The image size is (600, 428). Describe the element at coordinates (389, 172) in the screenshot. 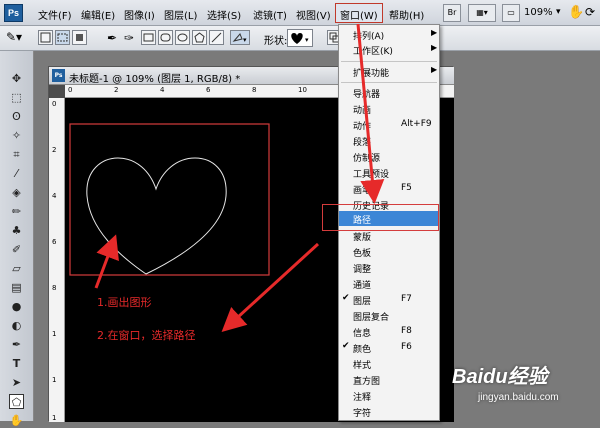

I see `menu-item-tool-presets: 工具预设` at that location.